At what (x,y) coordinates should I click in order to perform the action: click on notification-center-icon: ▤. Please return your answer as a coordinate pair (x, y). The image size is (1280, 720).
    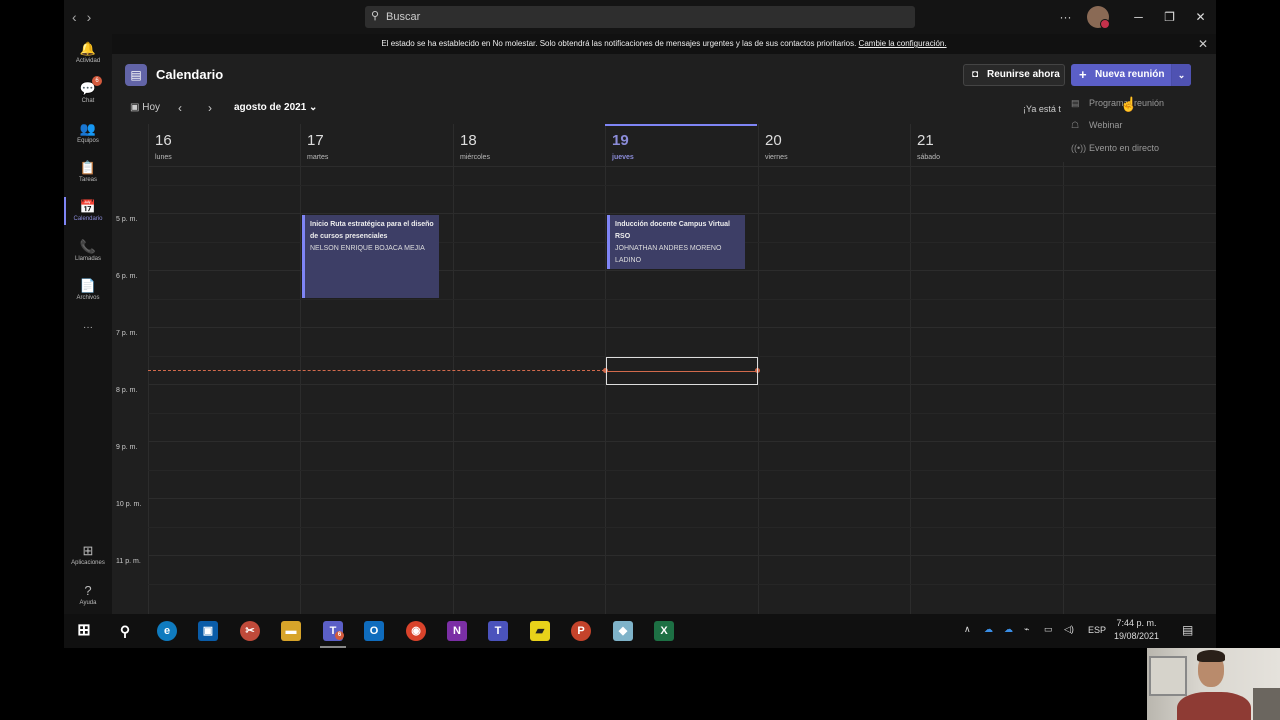
    Looking at the image, I should click on (1187, 635).